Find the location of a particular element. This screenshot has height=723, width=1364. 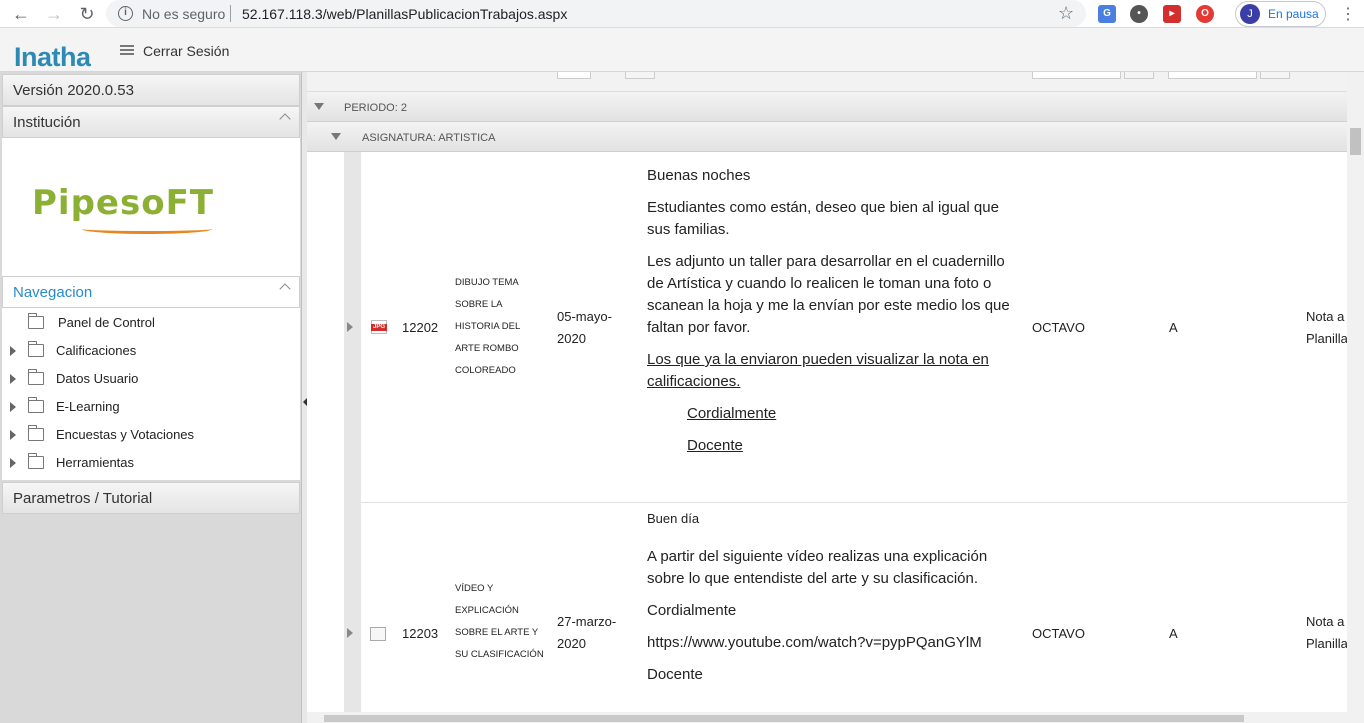

nav-item-label: E-Learning is located at coordinates (88, 406).